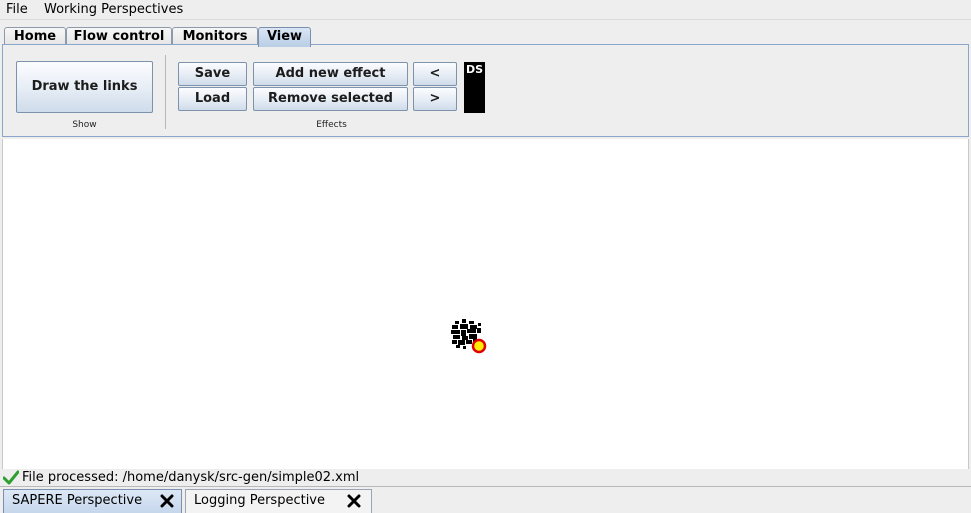  Describe the element at coordinates (479, 346) in the screenshot. I see `selected-node-marker` at that location.